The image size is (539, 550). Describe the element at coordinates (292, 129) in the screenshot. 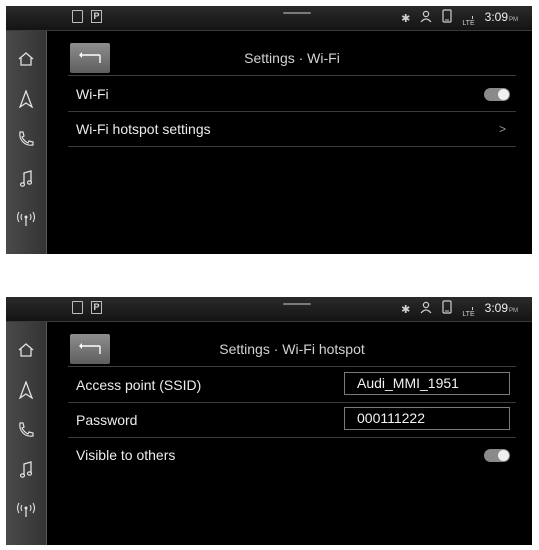

I see `wifi-hotspot-settings-row: Wi-Fi hotspot settings >` at that location.